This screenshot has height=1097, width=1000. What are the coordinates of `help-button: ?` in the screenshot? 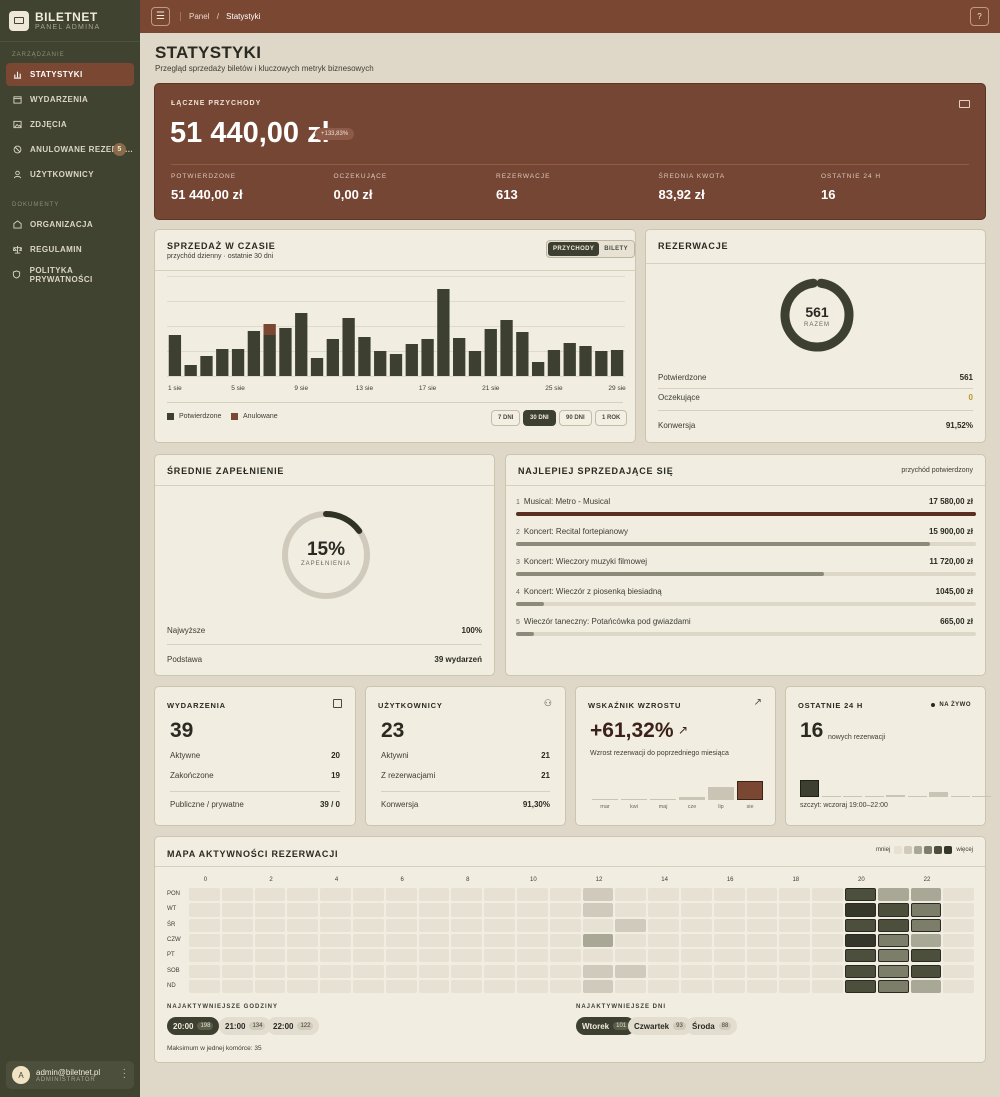 It's located at (979, 16).